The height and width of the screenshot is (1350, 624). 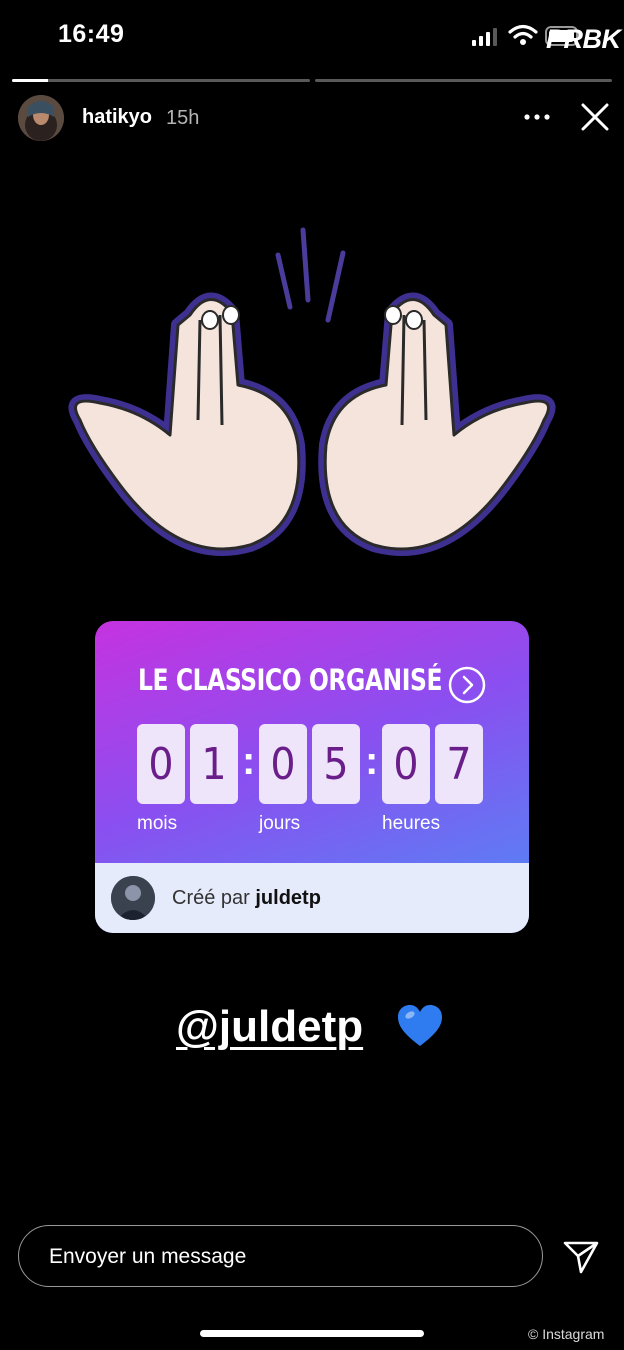 I want to click on countdown-creator-bar: Créé par juldetp, so click(x=312, y=898).